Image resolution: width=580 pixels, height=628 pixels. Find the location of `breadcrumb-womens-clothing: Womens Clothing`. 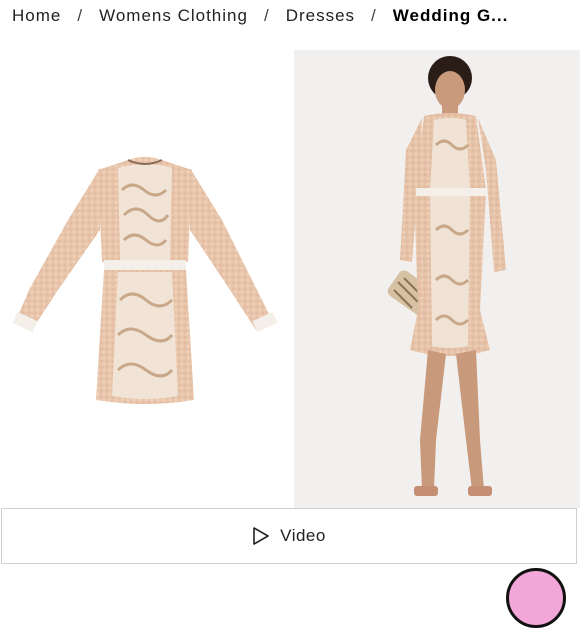

breadcrumb-womens-clothing: Womens Clothing is located at coordinates (173, 16).